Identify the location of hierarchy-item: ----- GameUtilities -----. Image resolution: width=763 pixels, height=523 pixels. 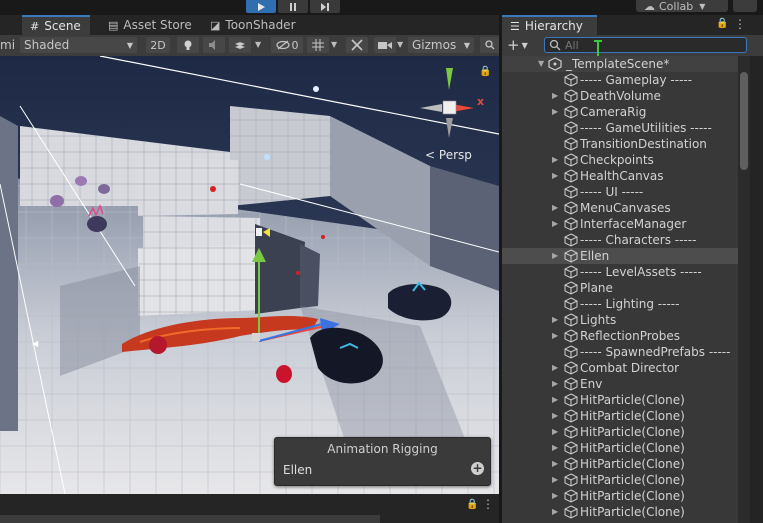
(620, 128).